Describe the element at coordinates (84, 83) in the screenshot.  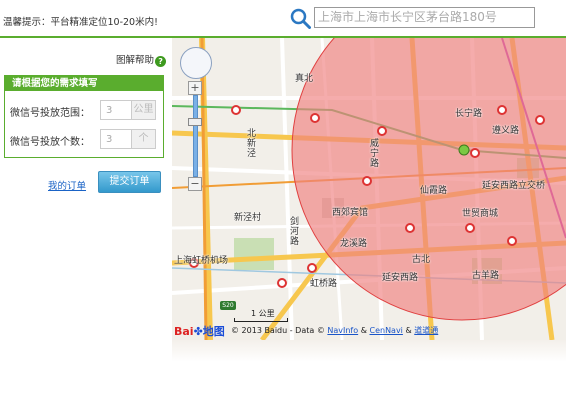
I see `form-title: 请根据您的需求填写` at that location.